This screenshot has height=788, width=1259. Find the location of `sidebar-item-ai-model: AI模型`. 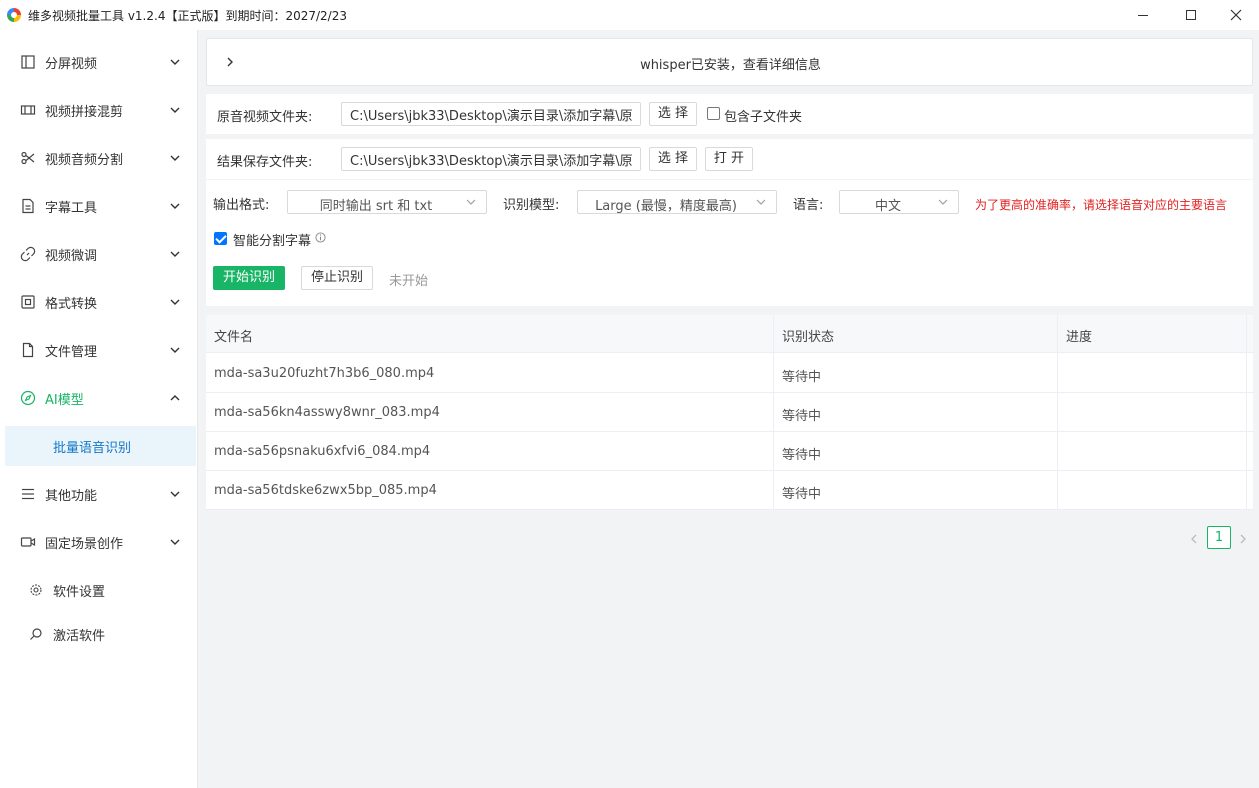

sidebar-item-ai-model: AI模型 is located at coordinates (99, 398).